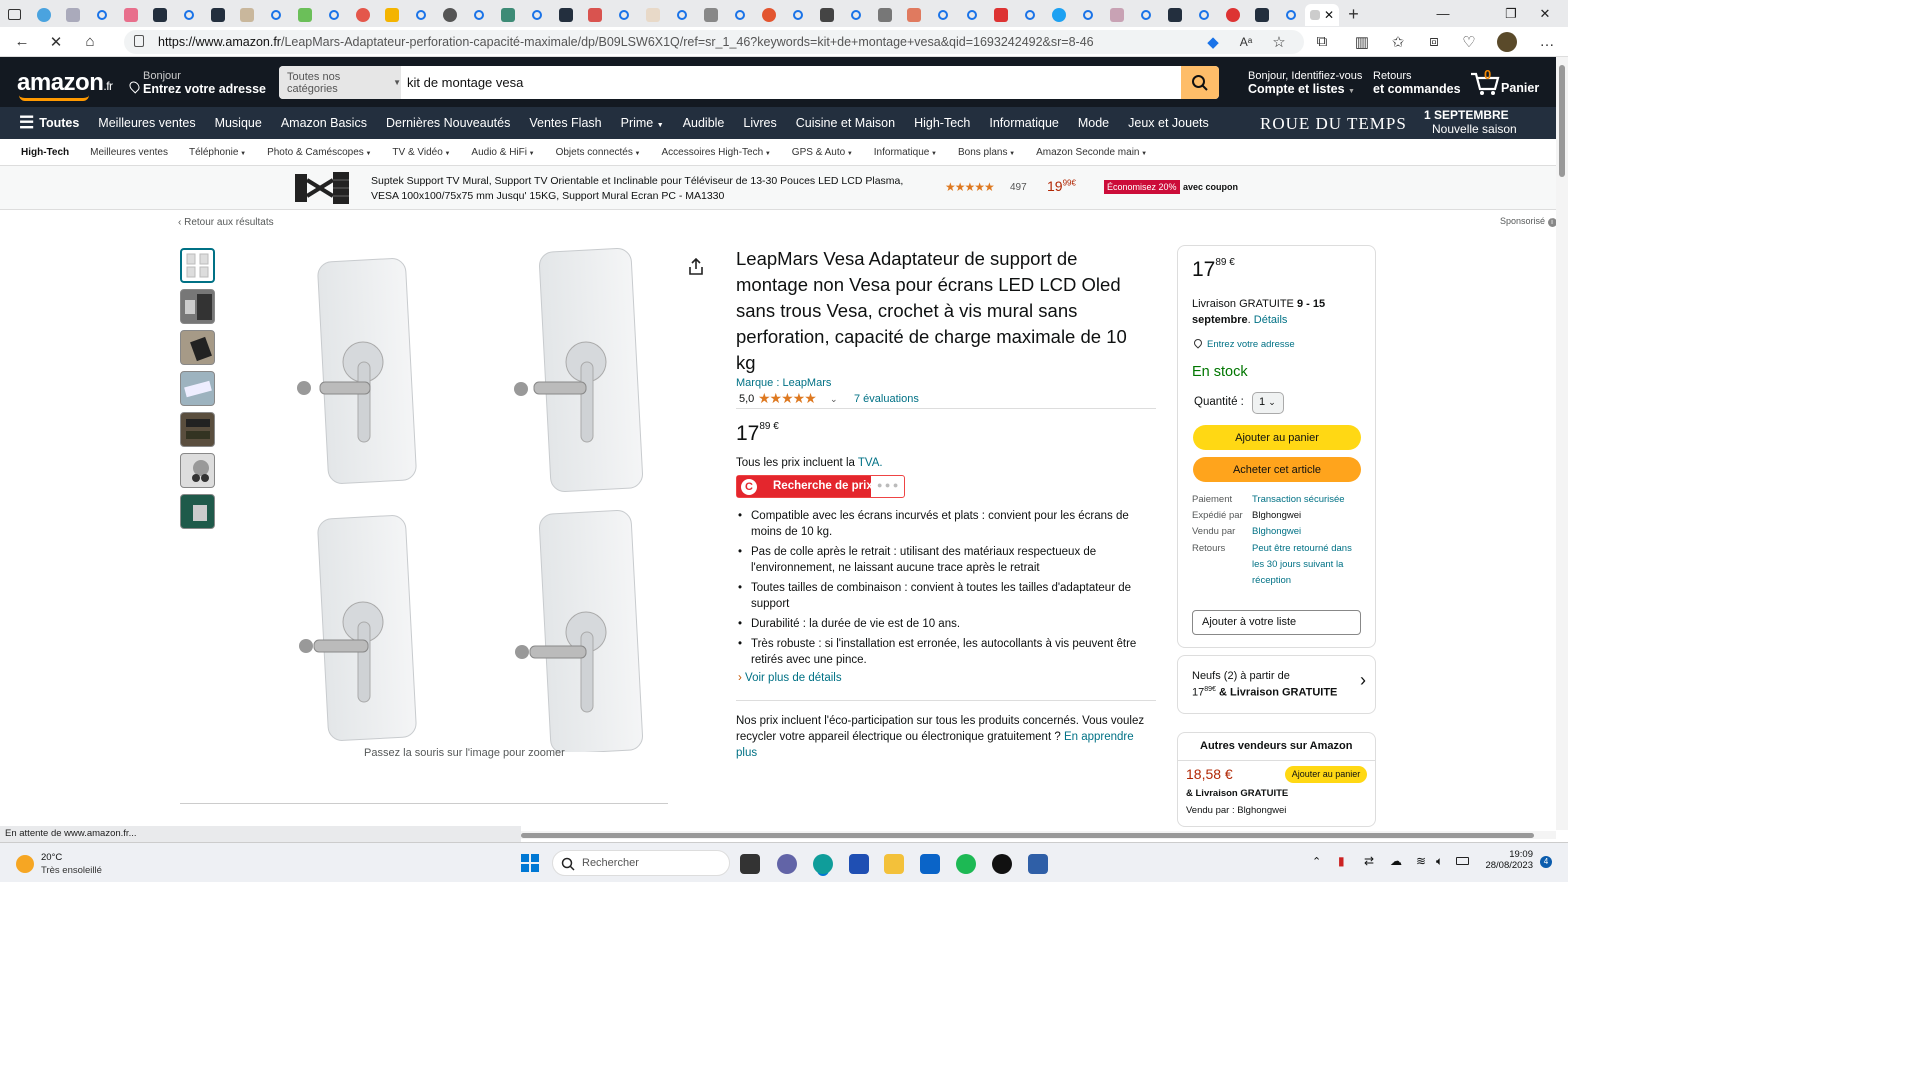 The height and width of the screenshot is (1080, 1920). I want to click on payment-value: Transaction sécurisée, so click(1298, 500).